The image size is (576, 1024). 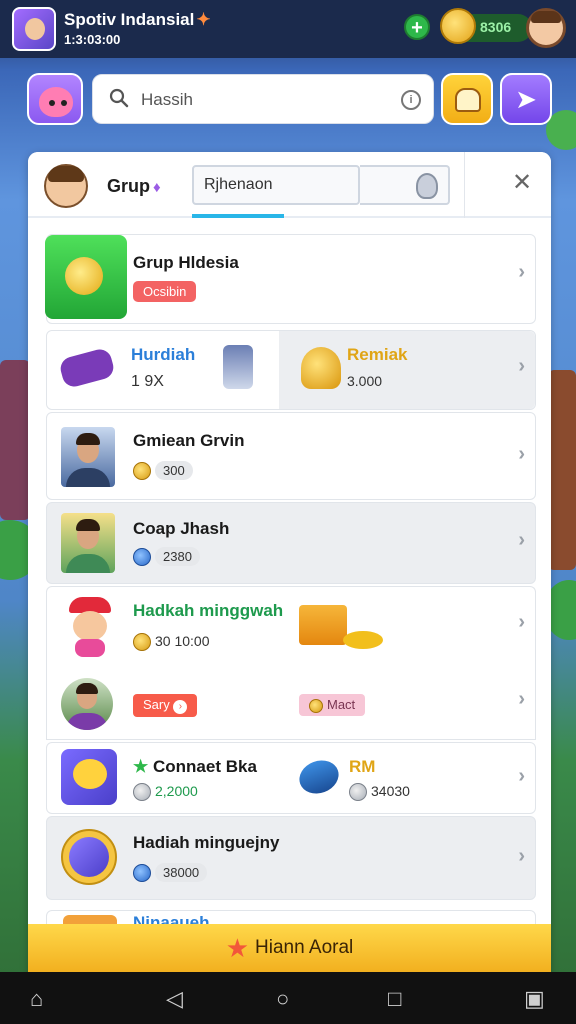 I want to click on send-button: ➤, so click(x=526, y=99).